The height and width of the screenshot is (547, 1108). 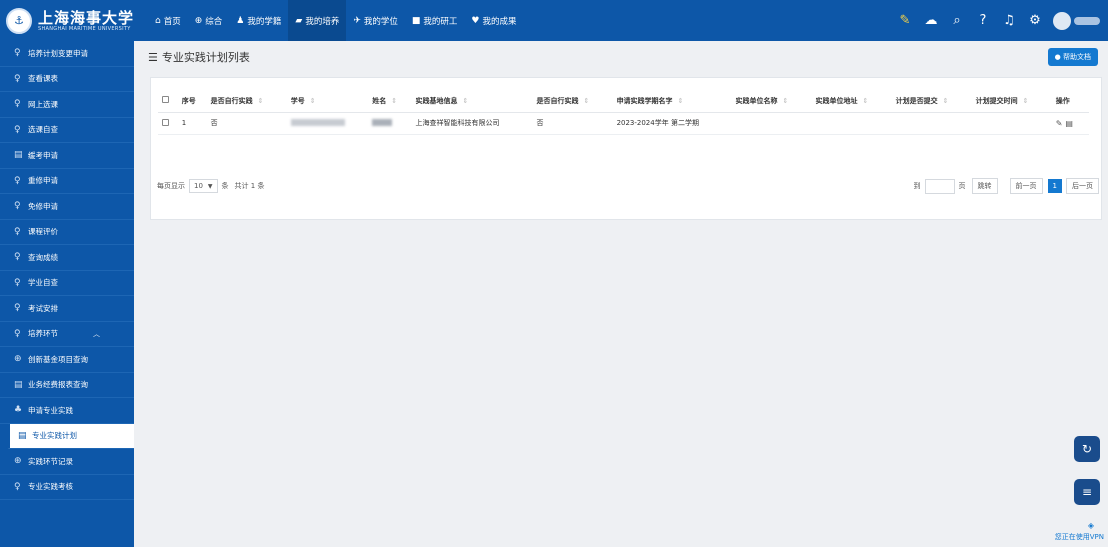 I want to click on view-row-icon: ▤, so click(x=1070, y=123).